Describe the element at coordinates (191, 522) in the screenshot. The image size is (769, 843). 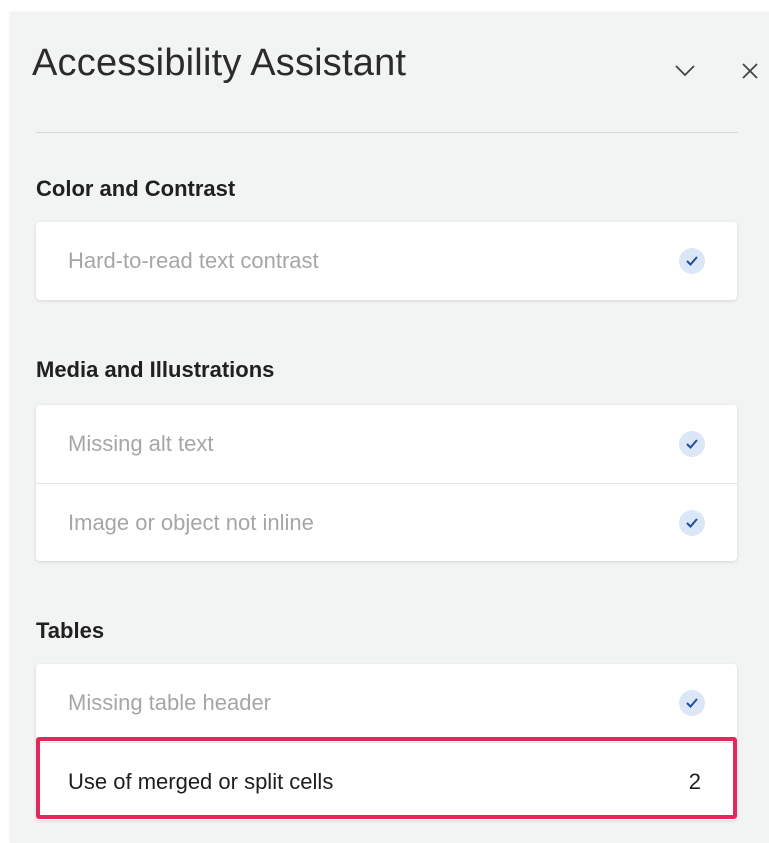
I see `issue-label: Image or object not inline` at that location.